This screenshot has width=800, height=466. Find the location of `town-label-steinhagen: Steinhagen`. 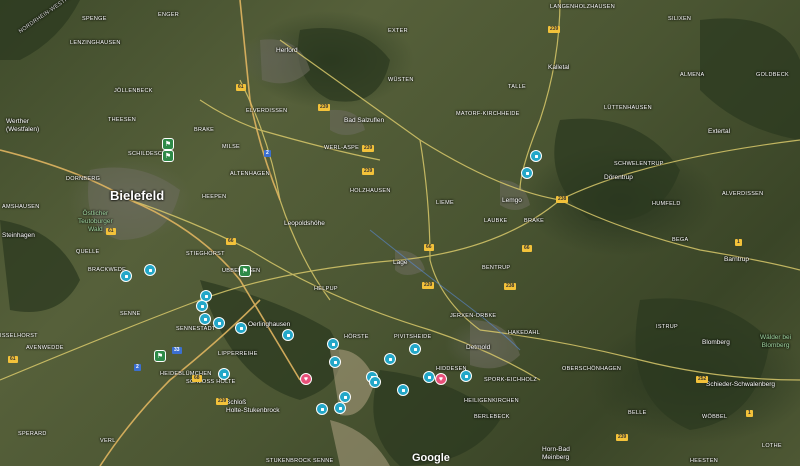

town-label-steinhagen: Steinhagen is located at coordinates (18, 235).